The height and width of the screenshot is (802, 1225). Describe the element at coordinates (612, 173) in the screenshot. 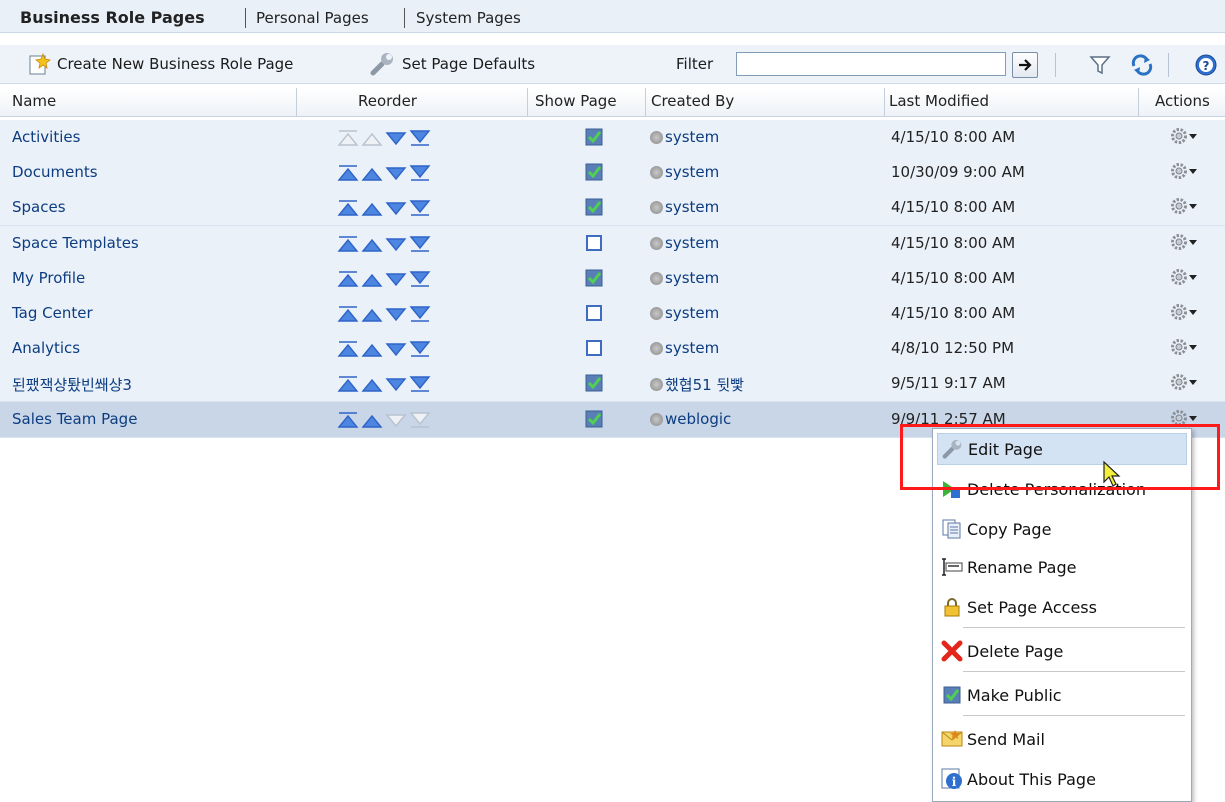

I see `table-row: Documents system 10/30/09 9:00 AM` at that location.